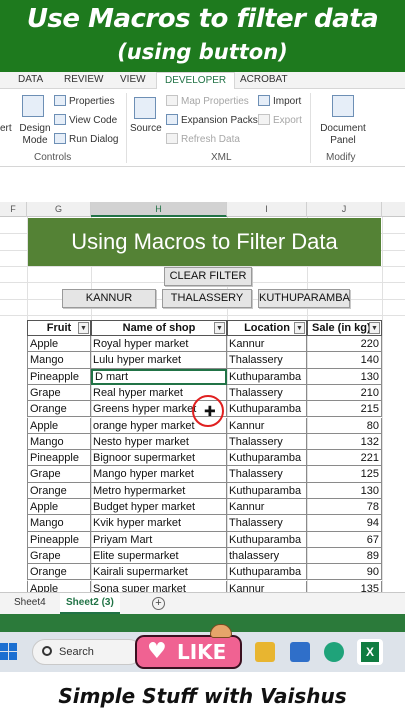  What do you see at coordinates (344, 328) in the screenshot?
I see `header-sale: Sale (in kg) ▼` at bounding box center [344, 328].